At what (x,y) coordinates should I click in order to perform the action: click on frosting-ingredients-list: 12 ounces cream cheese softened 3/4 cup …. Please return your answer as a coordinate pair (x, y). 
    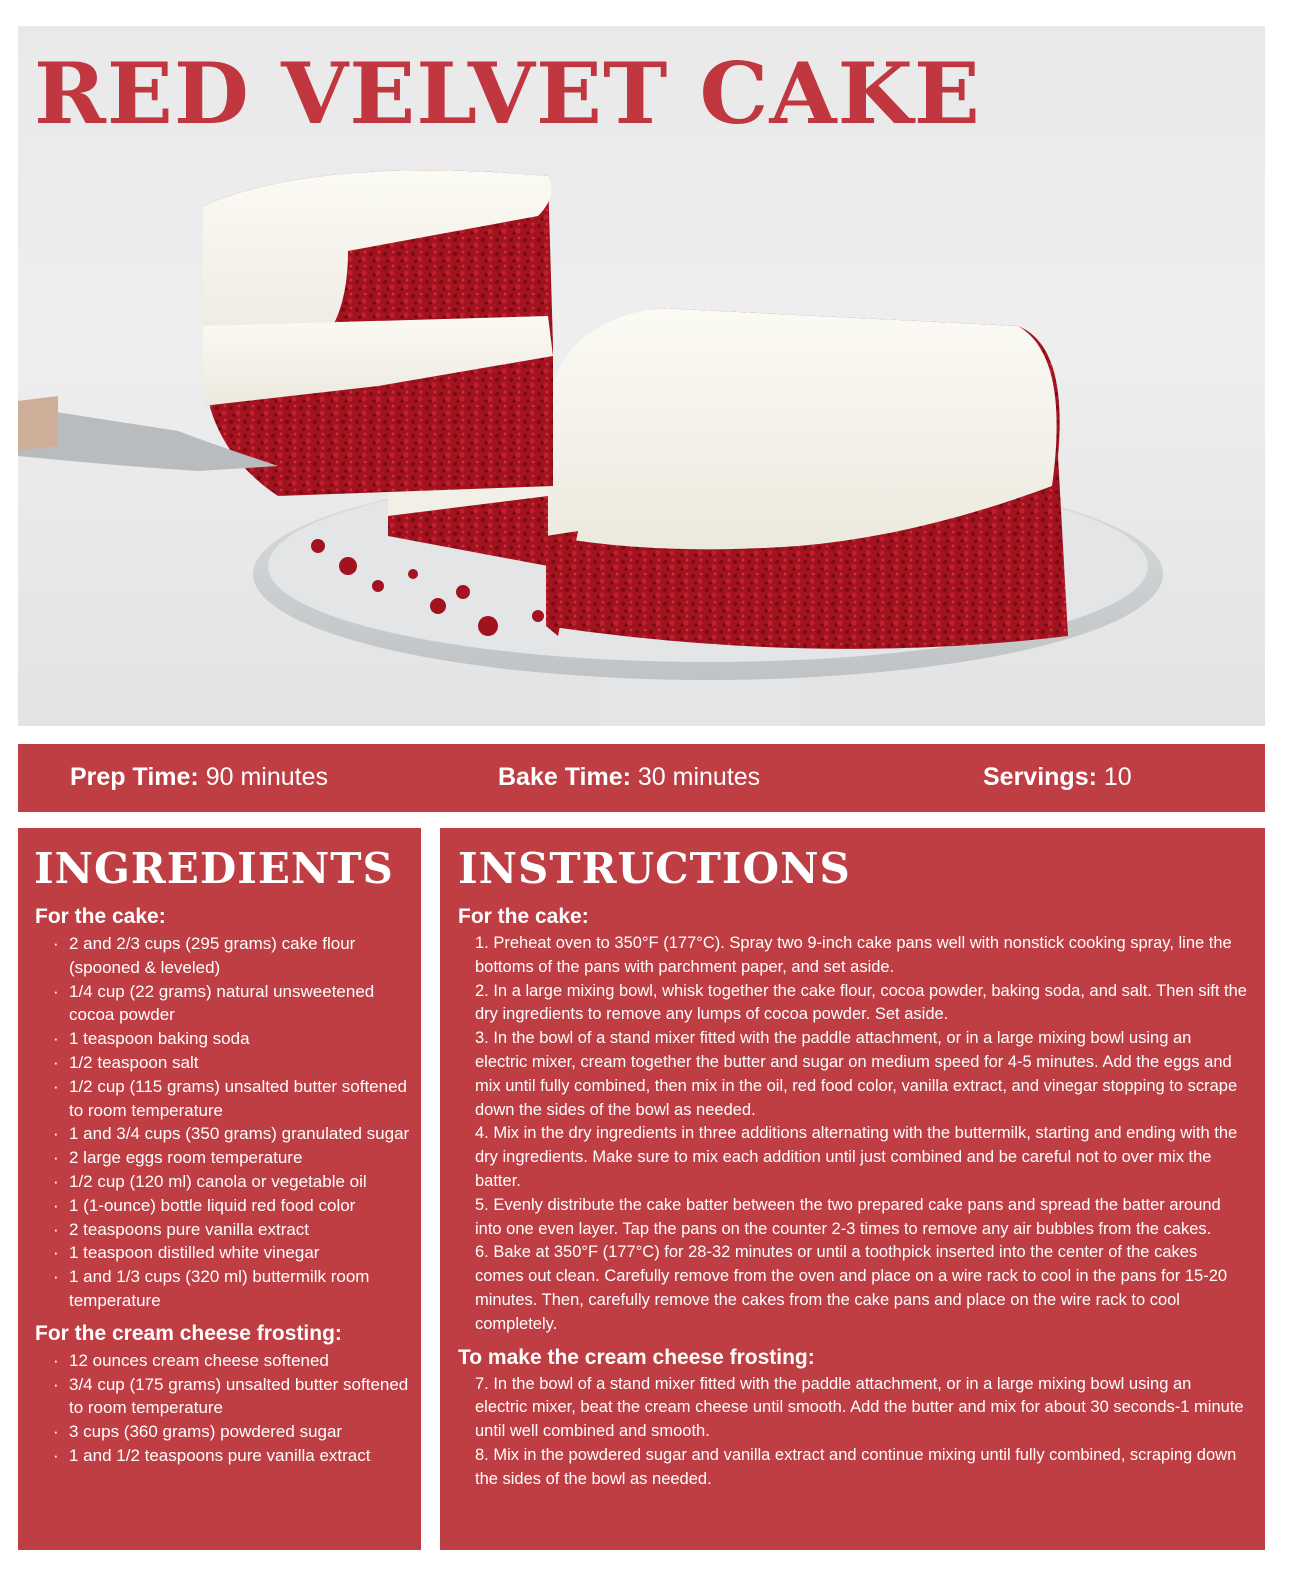
    Looking at the image, I should click on (227, 1408).